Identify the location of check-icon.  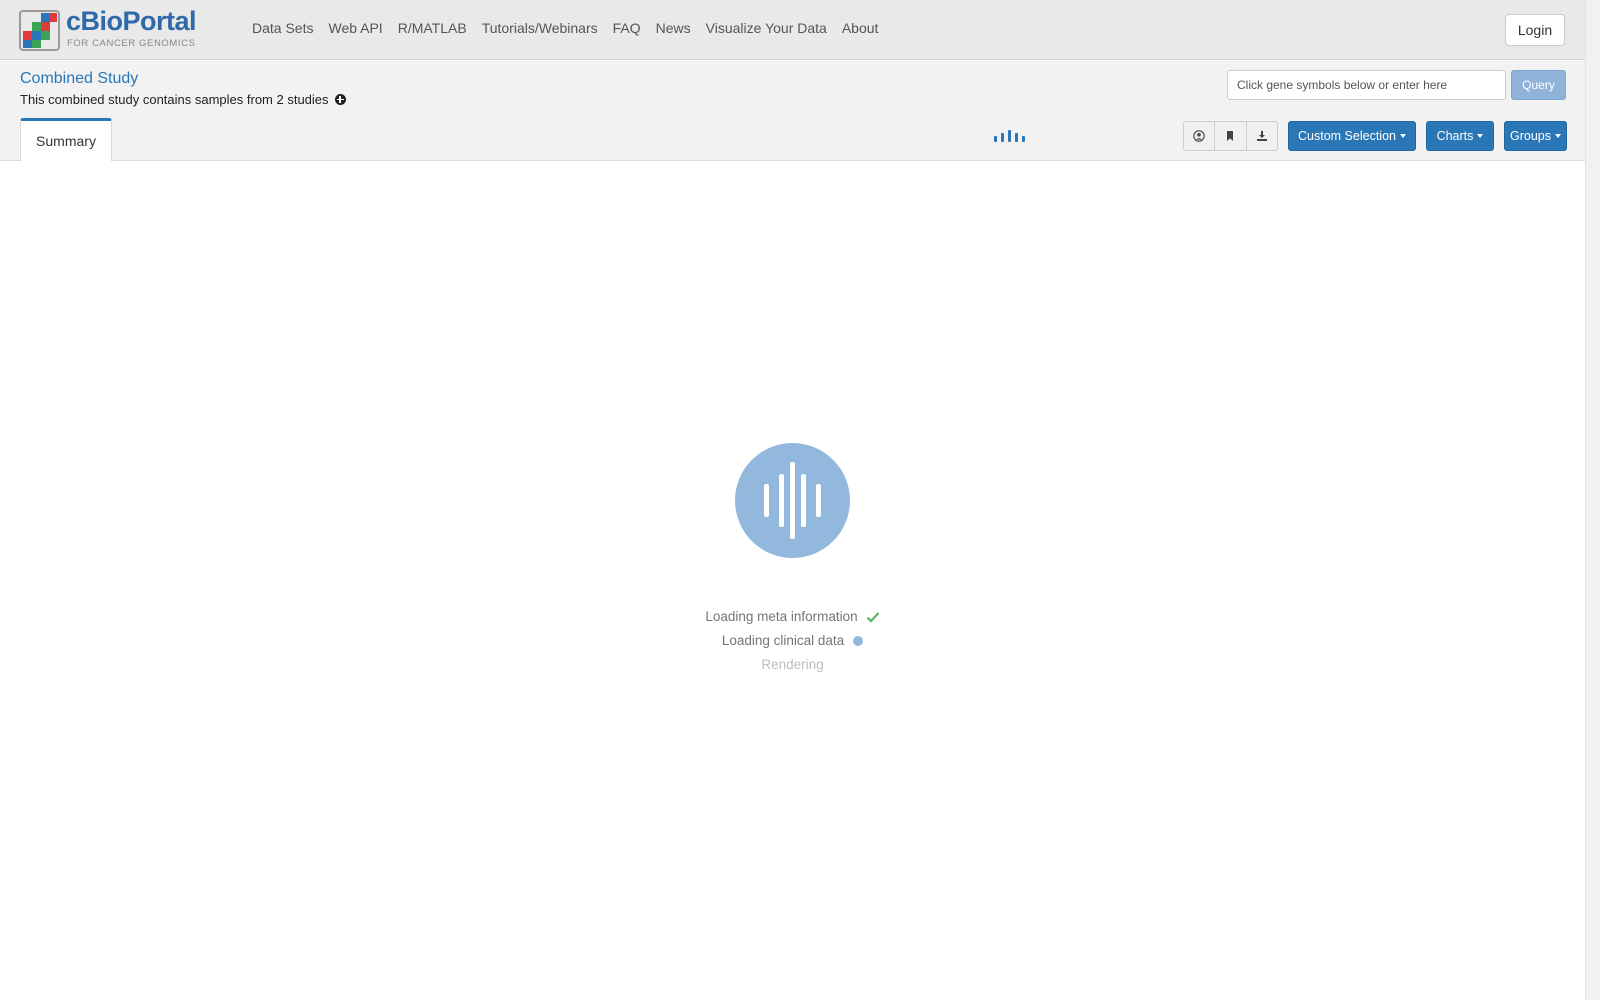
(872, 617).